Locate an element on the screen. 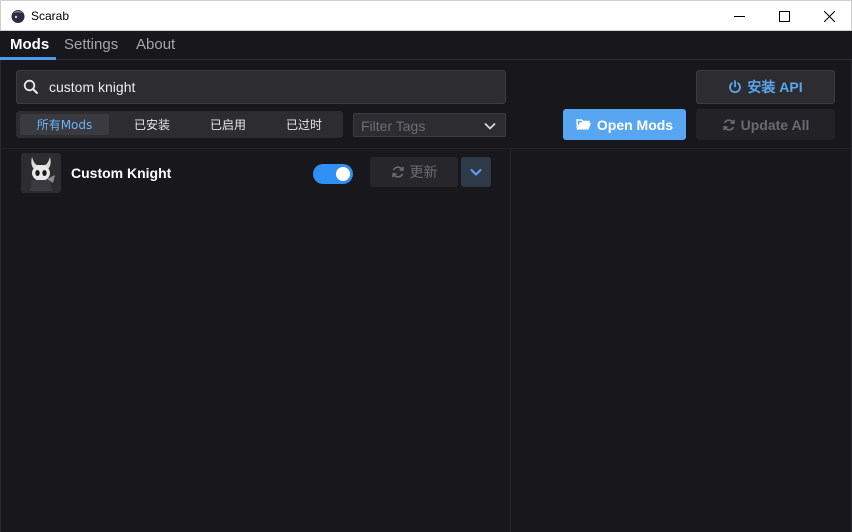 This screenshot has width=852, height=532. filter-tags-dropdown: Filter Tags is located at coordinates (429, 125).